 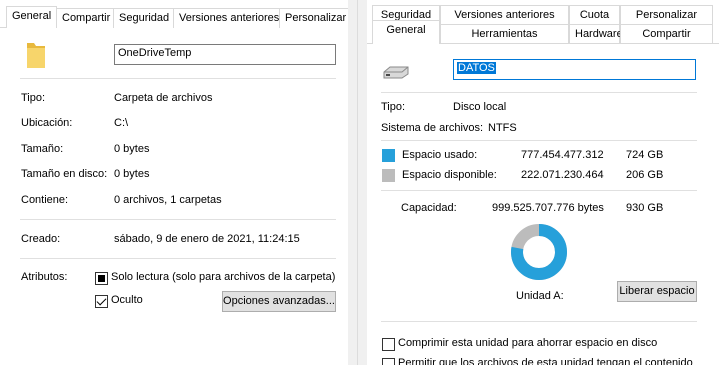 I want to click on created-label: Creado:, so click(x=41, y=239).